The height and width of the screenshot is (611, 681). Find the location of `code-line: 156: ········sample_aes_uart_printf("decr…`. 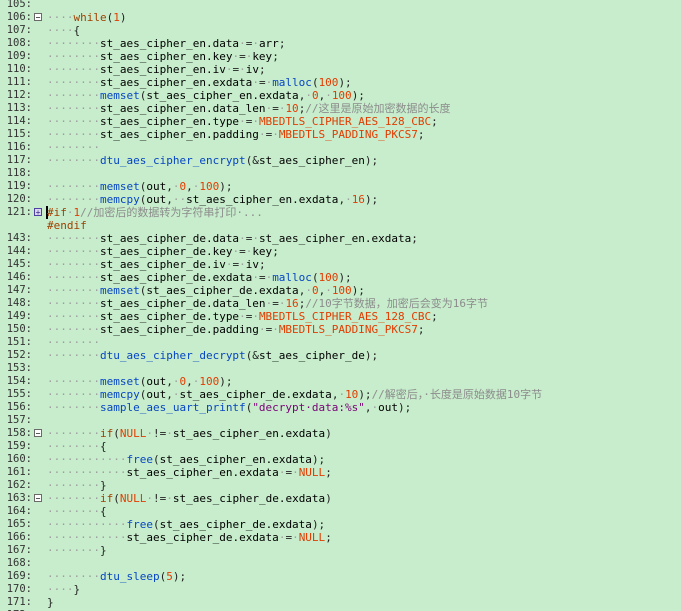

code-line: 156: ········sample_aes_uart_printf("decr… is located at coordinates (340, 407).